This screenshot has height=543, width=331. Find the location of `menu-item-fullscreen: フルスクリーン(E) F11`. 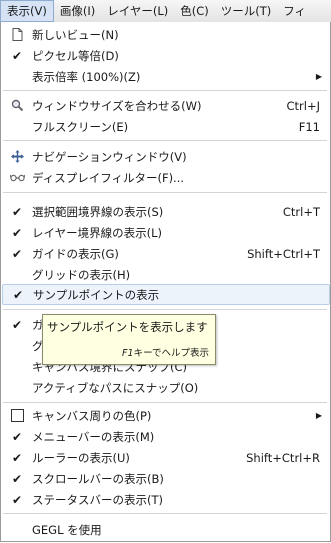

menu-item-fullscreen: フルスクリーン(E) F11 is located at coordinates (165, 126).